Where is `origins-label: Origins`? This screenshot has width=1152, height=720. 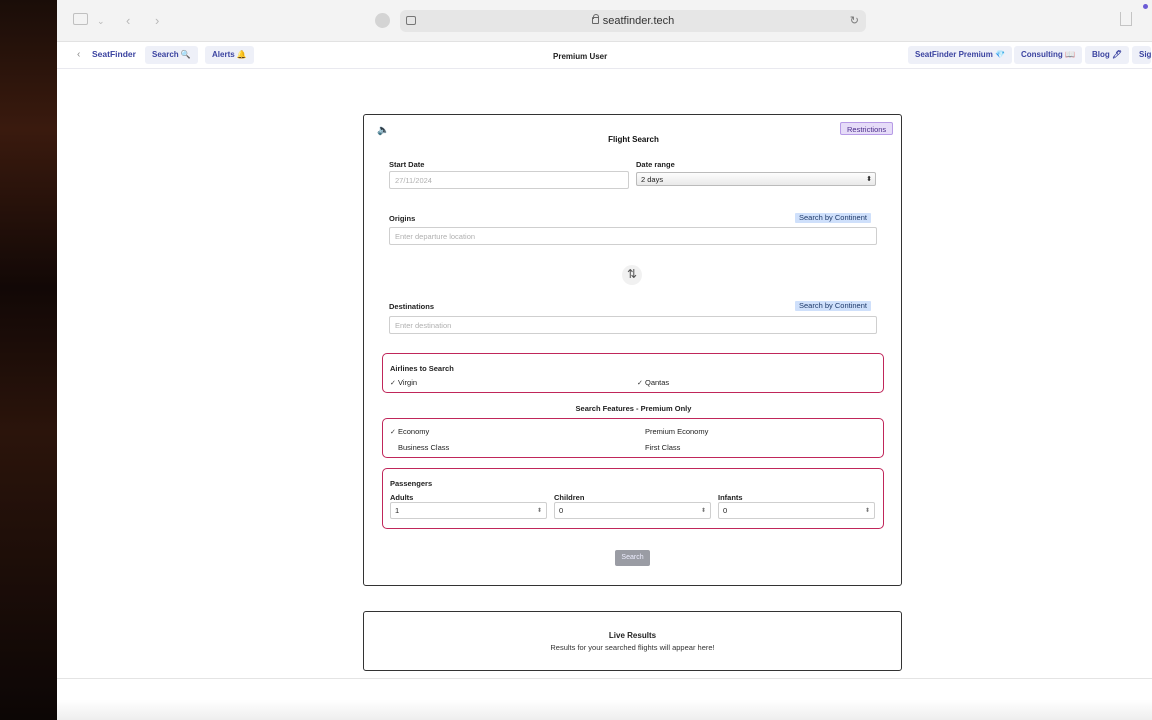
origins-label: Origins is located at coordinates (402, 218).